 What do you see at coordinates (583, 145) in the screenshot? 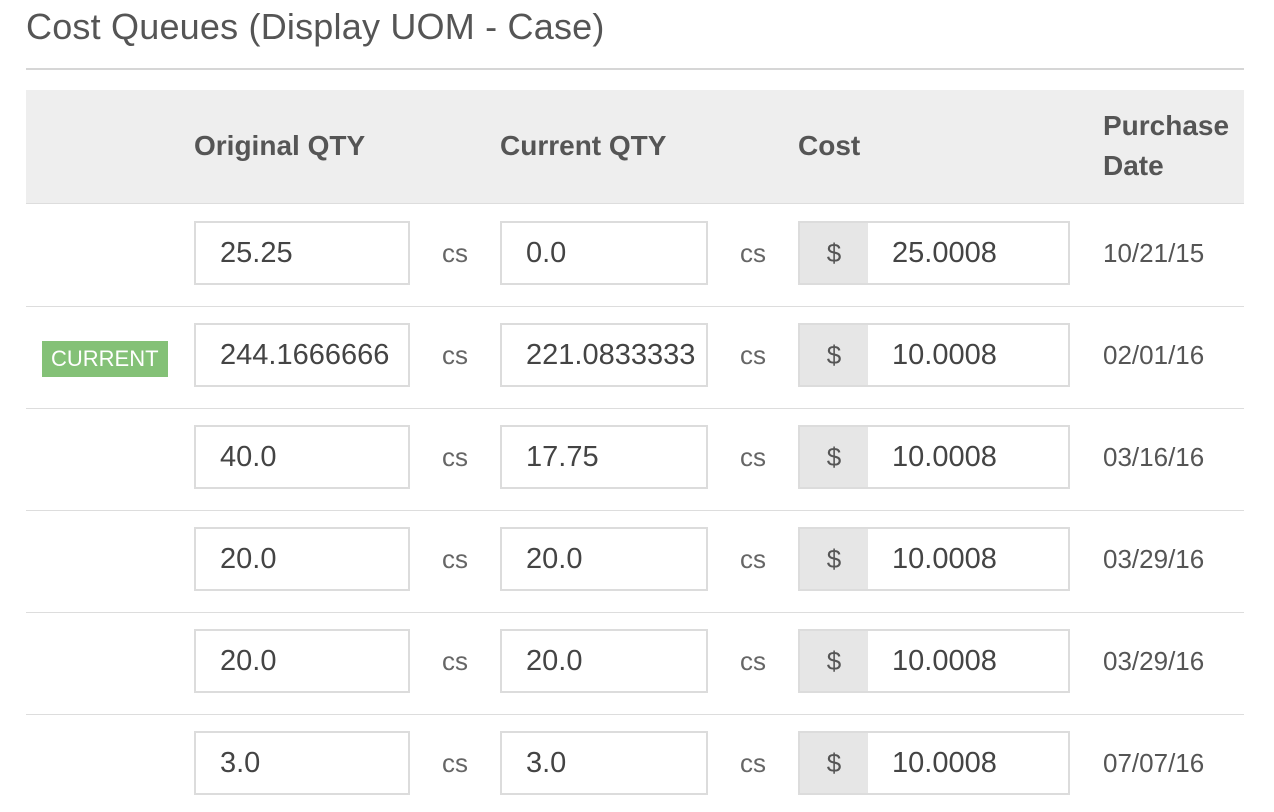
I see `column-header-current-qty: Current QTY` at bounding box center [583, 145].